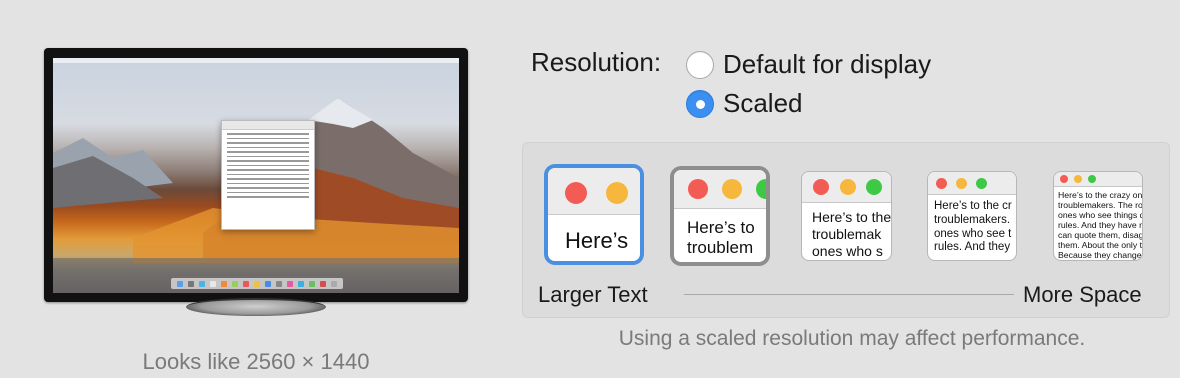 The width and height of the screenshot is (1180, 378). What do you see at coordinates (720, 216) in the screenshot?
I see `scale-option-2: Here’s to troublem` at bounding box center [720, 216].